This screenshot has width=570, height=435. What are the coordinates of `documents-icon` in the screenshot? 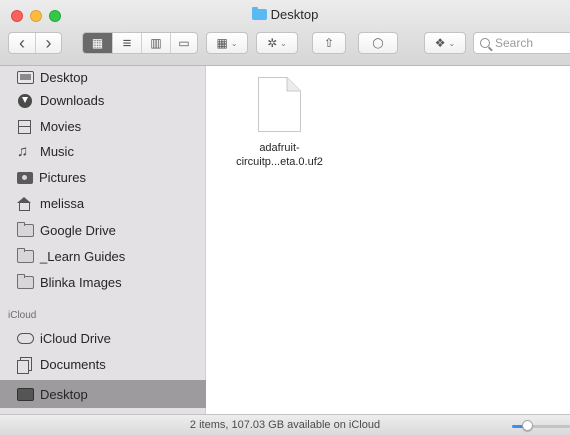 It's located at (24, 365).